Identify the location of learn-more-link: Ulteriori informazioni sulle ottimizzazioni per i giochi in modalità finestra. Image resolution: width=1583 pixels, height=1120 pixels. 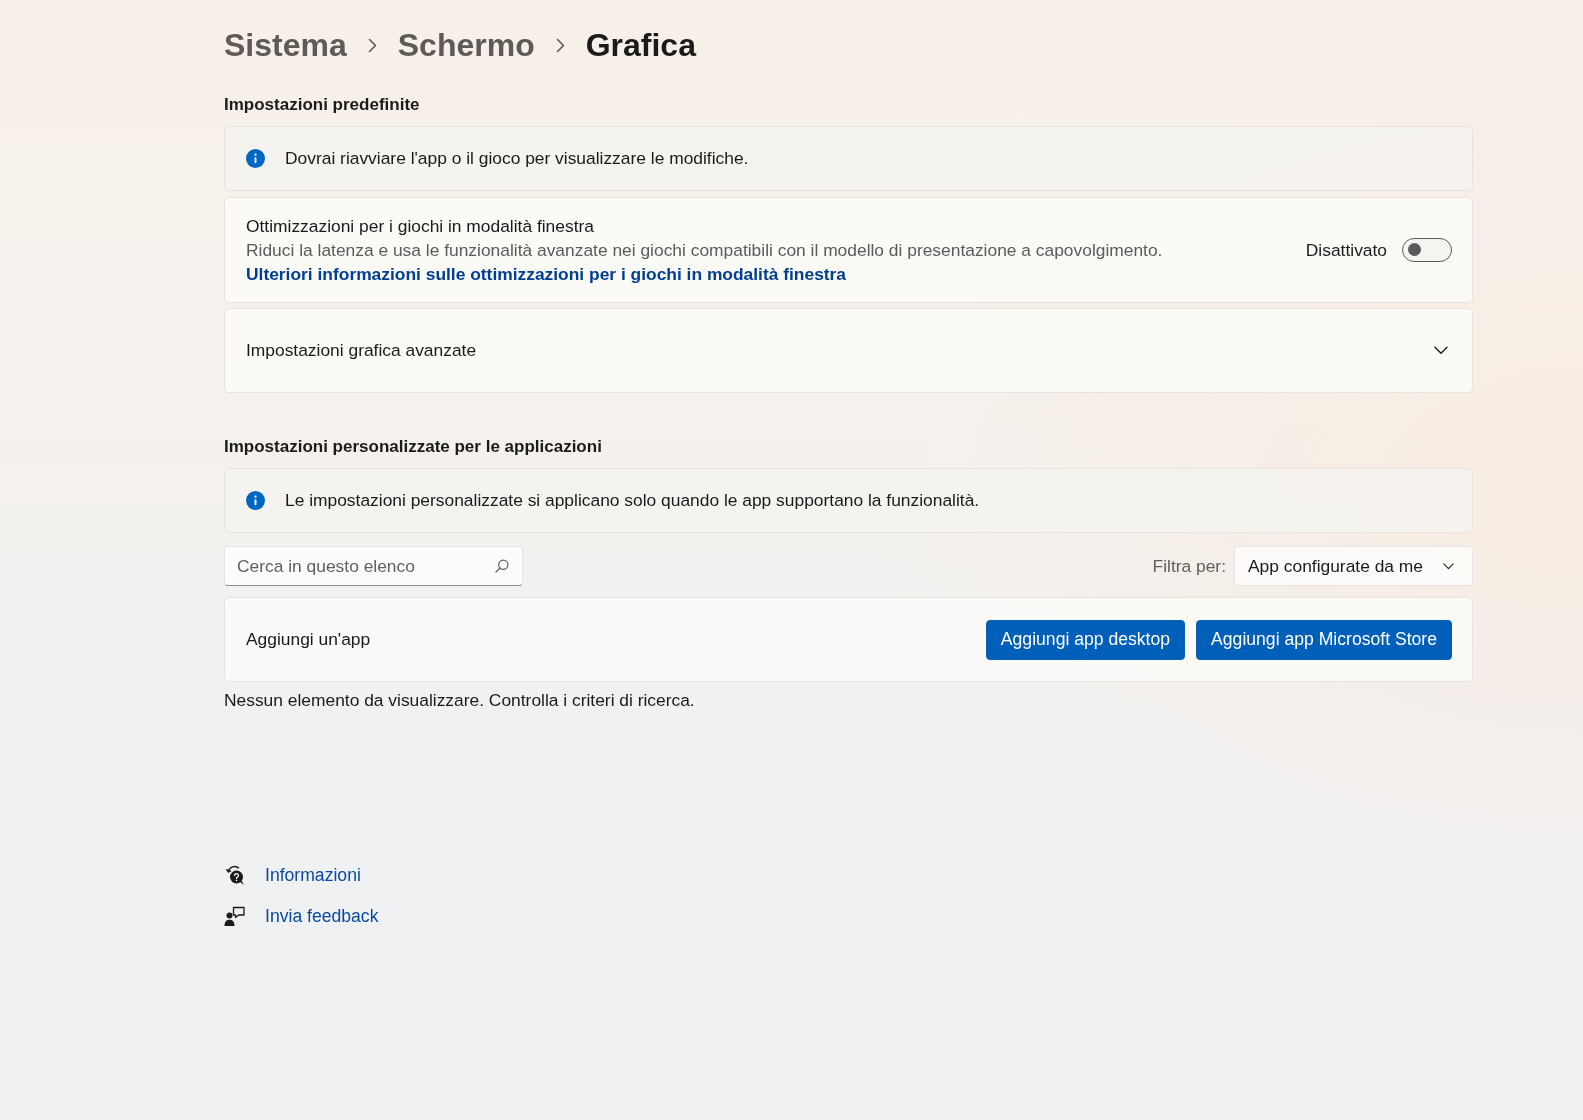
(546, 274).